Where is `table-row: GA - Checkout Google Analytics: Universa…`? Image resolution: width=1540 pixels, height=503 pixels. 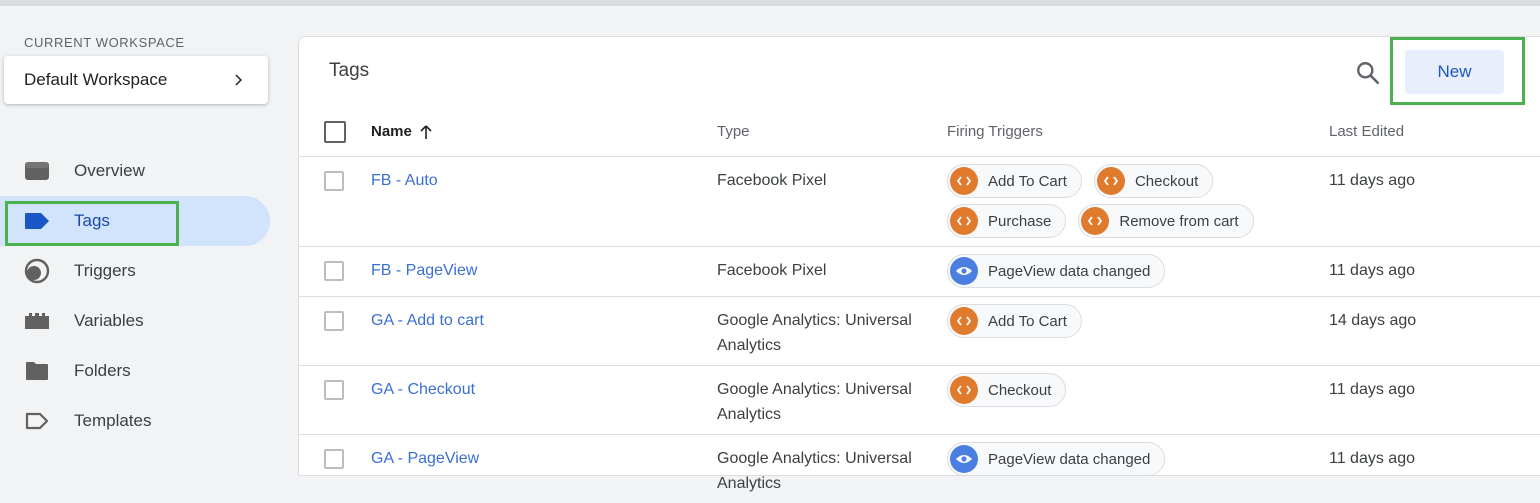
table-row: GA - Checkout Google Analytics: Universa… is located at coordinates (919, 400).